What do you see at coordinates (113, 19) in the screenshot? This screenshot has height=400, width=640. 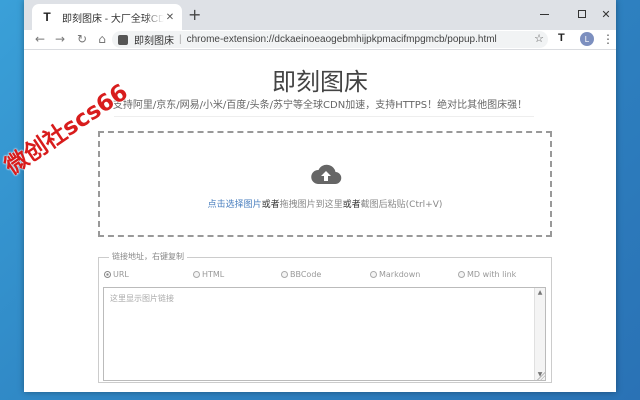 I see `tab-title: 即刻图床 - 大厂全球CDN加速` at bounding box center [113, 19].